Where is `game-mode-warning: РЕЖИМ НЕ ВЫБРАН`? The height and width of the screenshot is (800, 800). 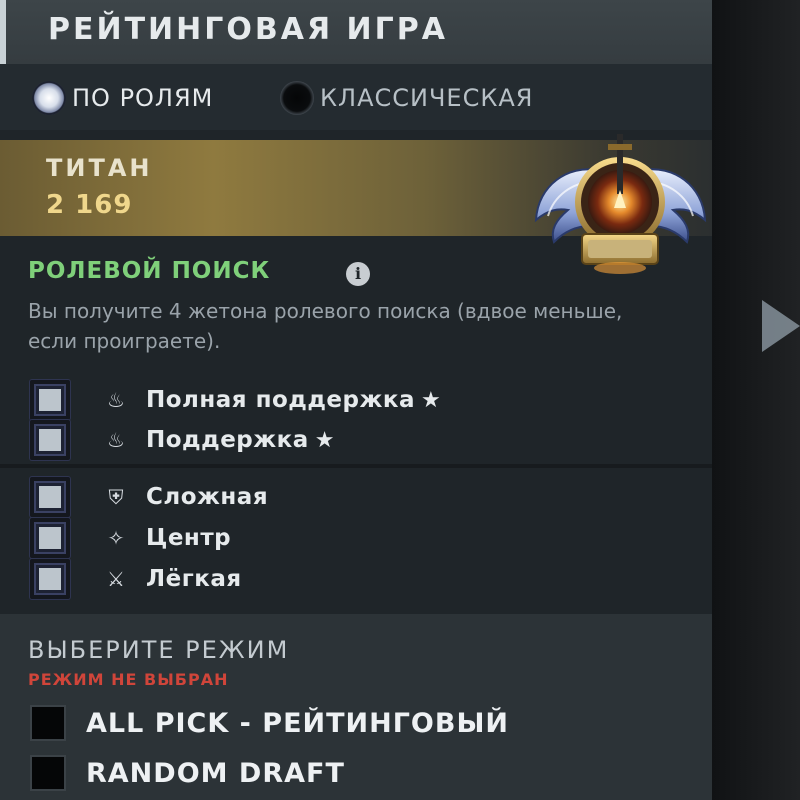 game-mode-warning: РЕЖИМ НЕ ВЫБРАН is located at coordinates (128, 679).